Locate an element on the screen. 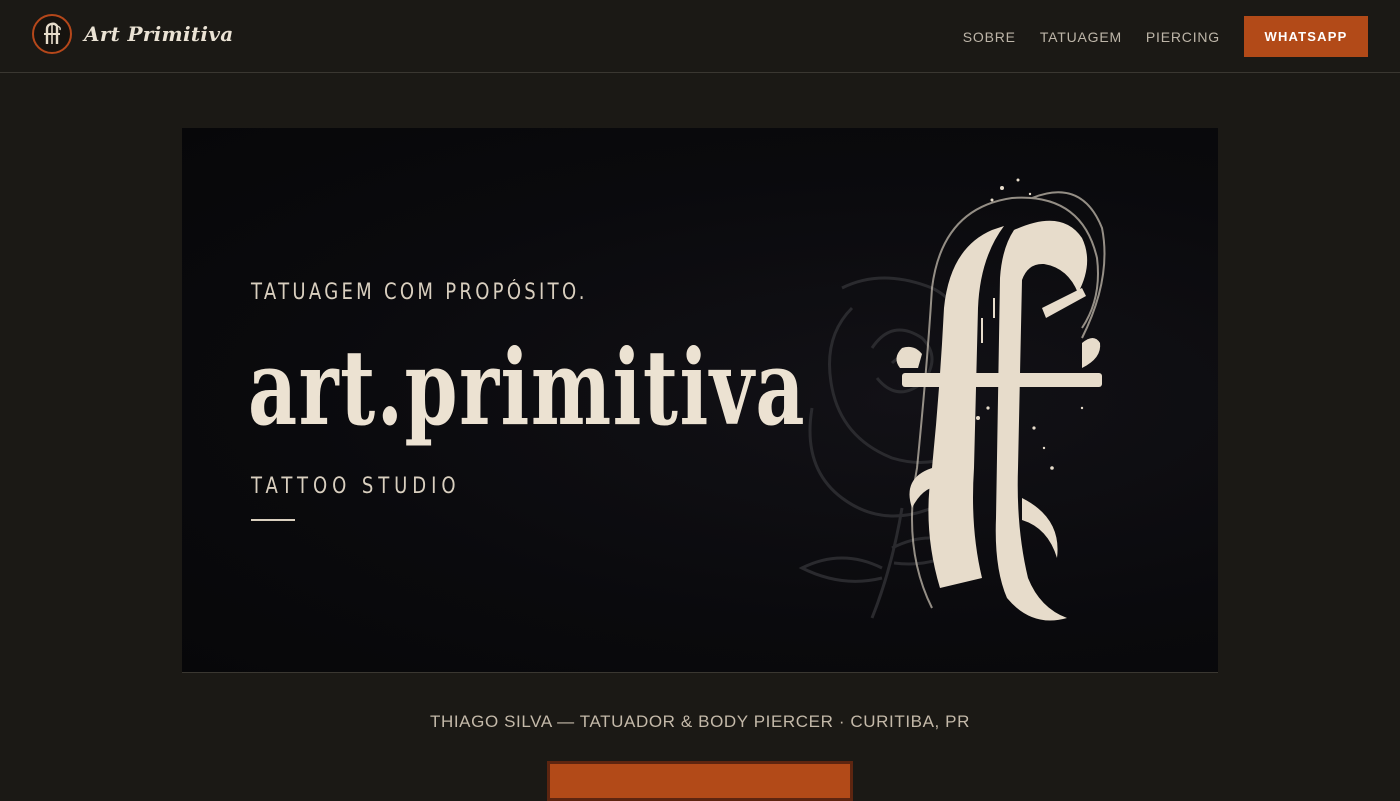 This screenshot has width=1400, height=801. brand-home-link: Art Primitiva is located at coordinates (133, 34).